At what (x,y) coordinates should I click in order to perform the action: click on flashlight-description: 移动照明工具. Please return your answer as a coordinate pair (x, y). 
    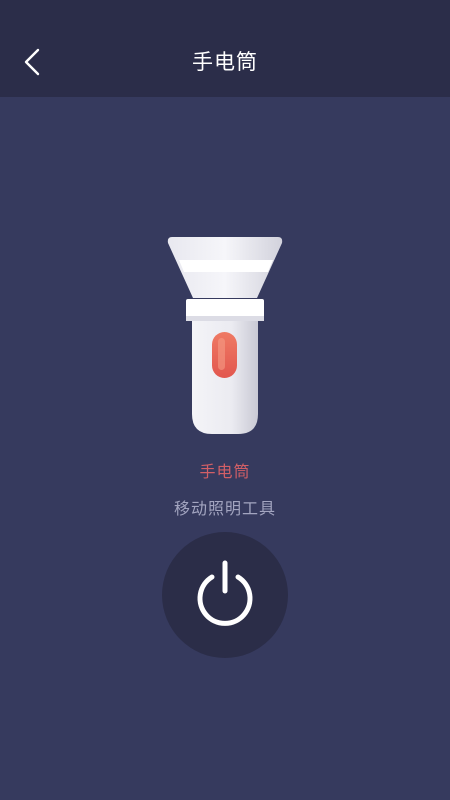
    Looking at the image, I should click on (224, 508).